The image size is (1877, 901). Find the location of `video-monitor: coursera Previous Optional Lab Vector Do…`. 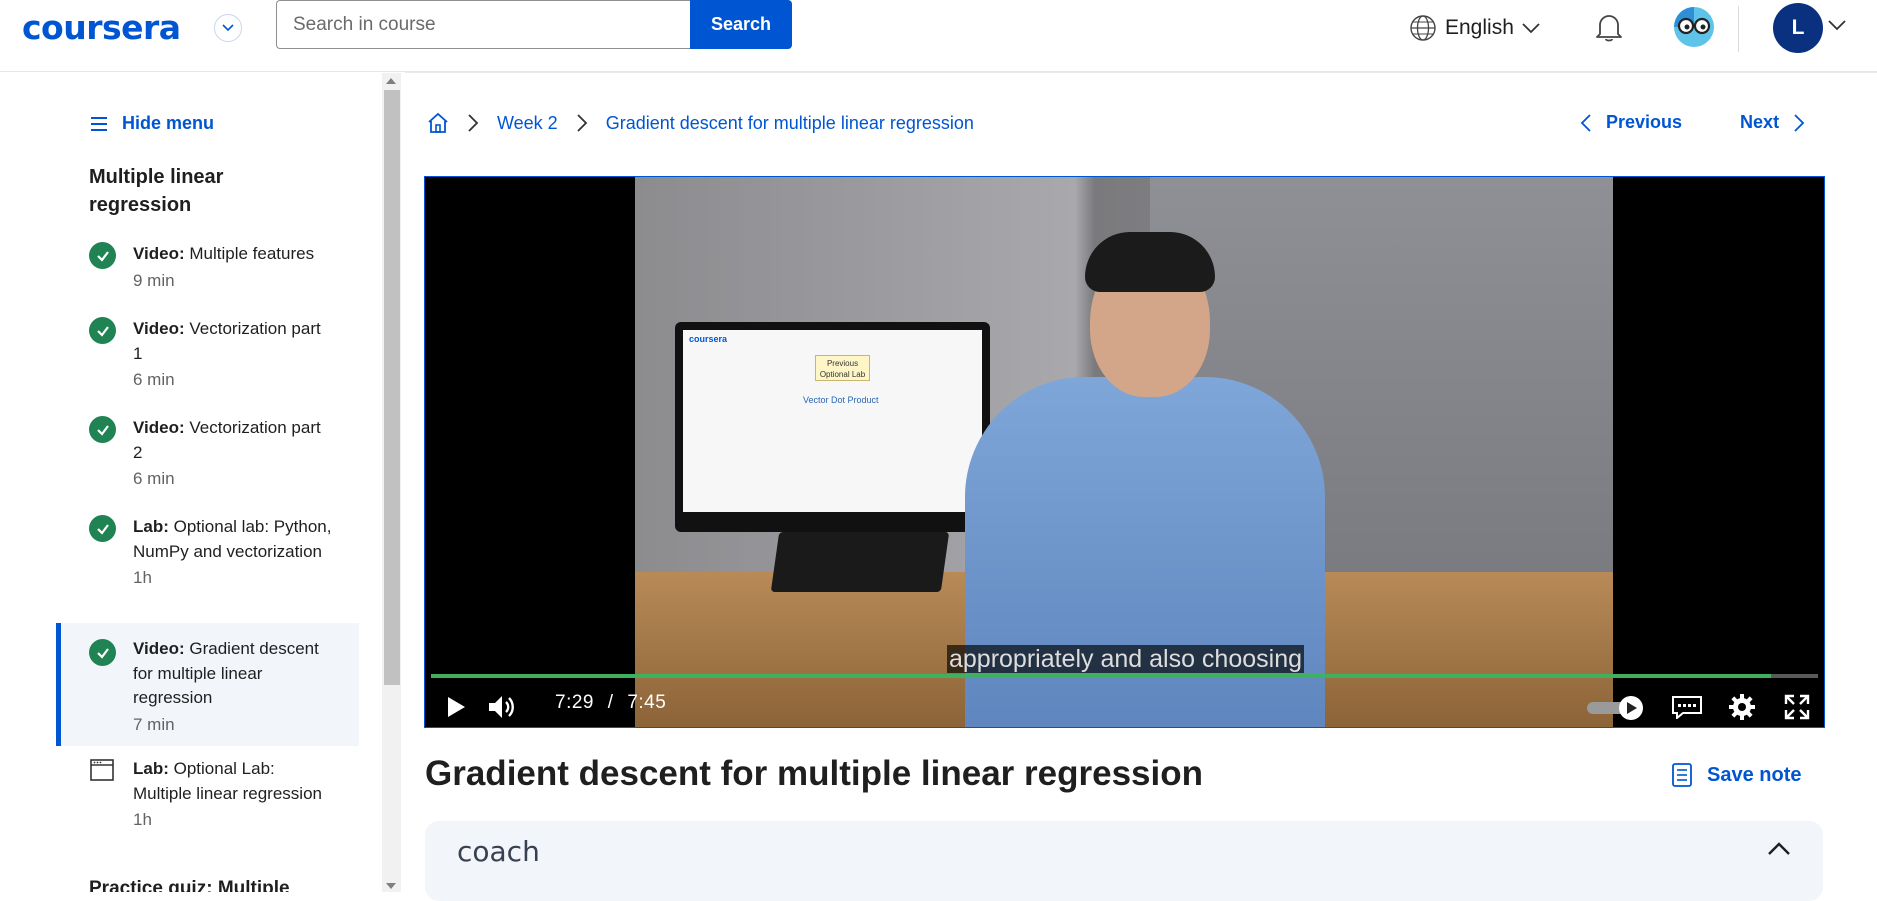

video-monitor: coursera Previous Optional Lab Vector Do… is located at coordinates (832, 427).